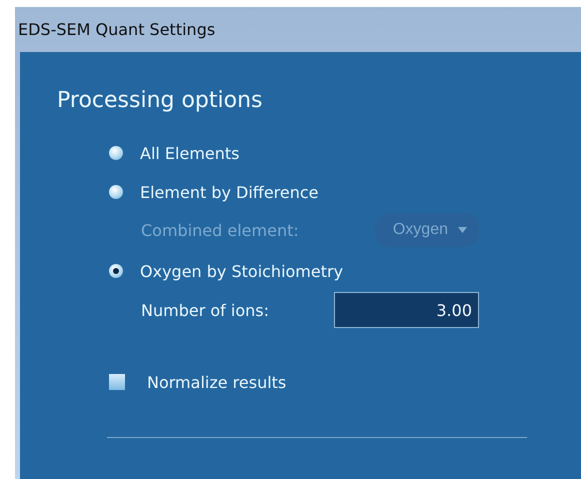 The image size is (581, 479). What do you see at coordinates (242, 271) in the screenshot?
I see `option-label: Oxygen by Stoichiometry` at bounding box center [242, 271].